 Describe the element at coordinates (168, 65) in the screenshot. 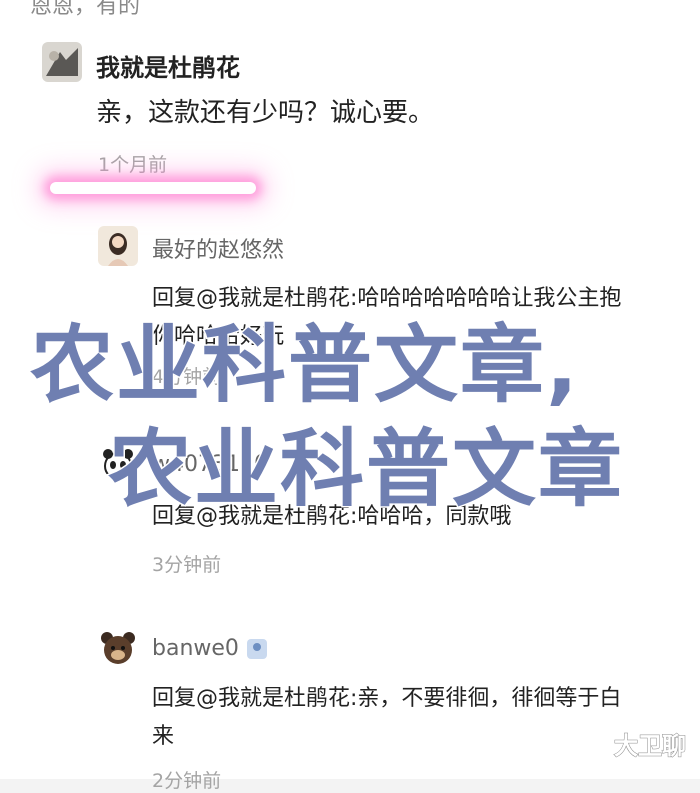

I see `comment-author: 我就是杜鹃花` at that location.